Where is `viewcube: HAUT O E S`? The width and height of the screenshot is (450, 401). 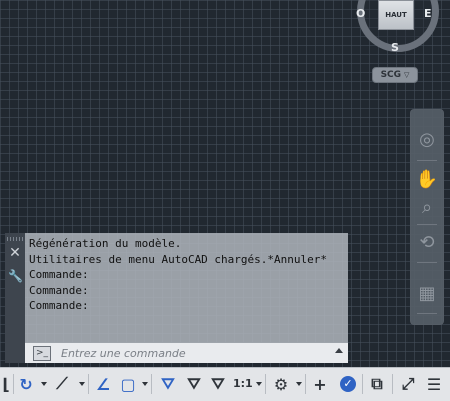
viewcube: HAUT O E S is located at coordinates (398, 29).